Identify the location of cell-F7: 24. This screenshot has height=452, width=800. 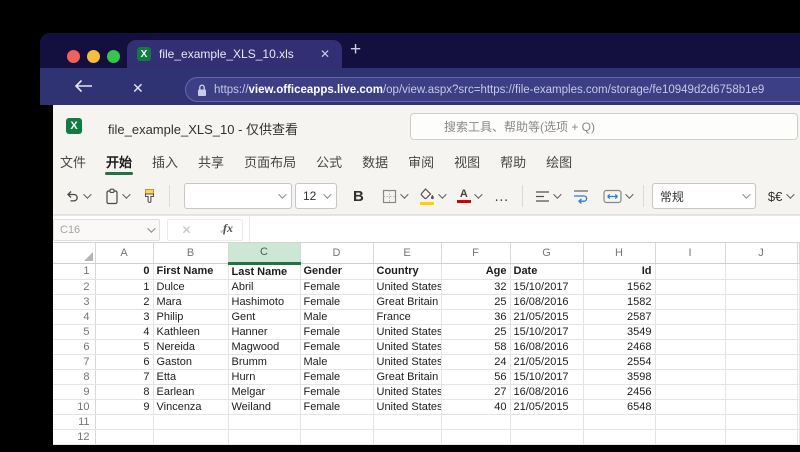
(476, 362).